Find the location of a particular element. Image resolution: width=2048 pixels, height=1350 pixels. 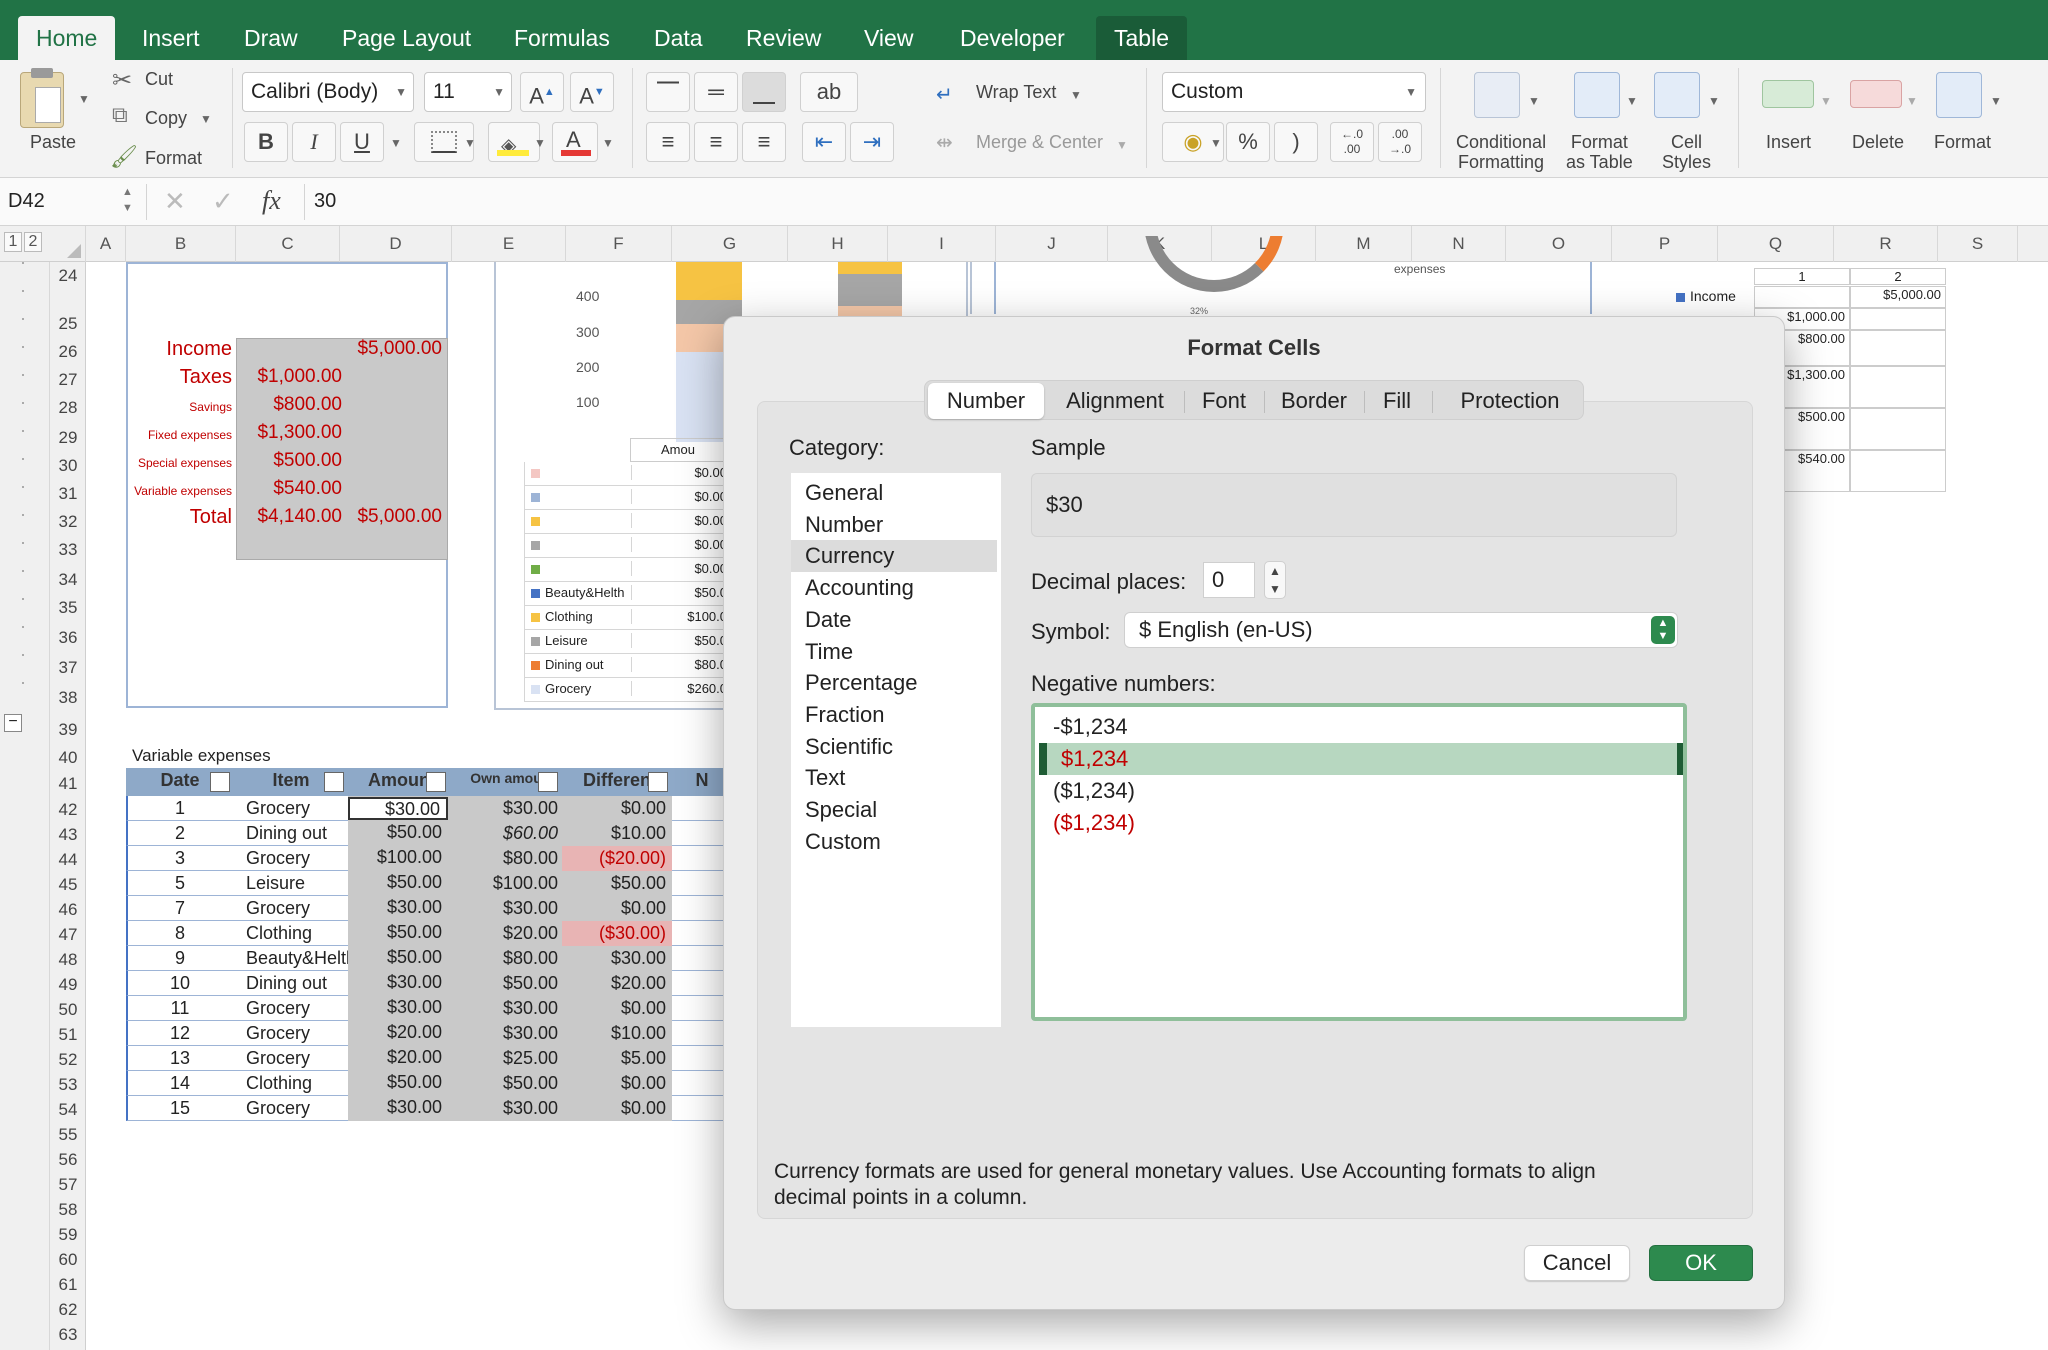

dialog-tab-number: Number is located at coordinates (986, 401).